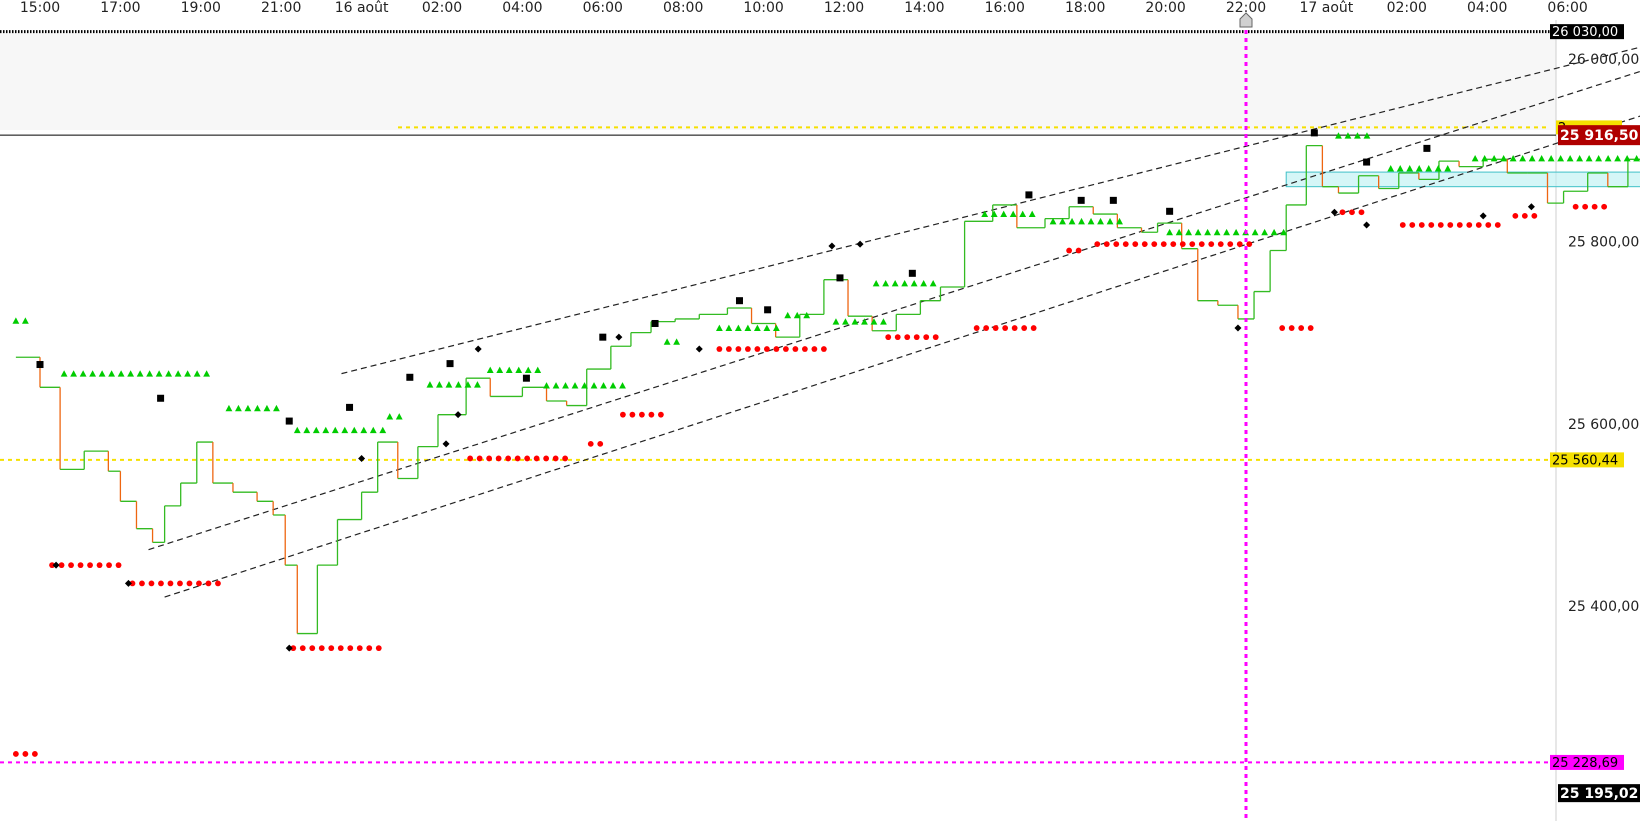  Describe the element at coordinates (1603, 60) in the screenshot. I see `y-tick-label: 26 000,00` at that location.